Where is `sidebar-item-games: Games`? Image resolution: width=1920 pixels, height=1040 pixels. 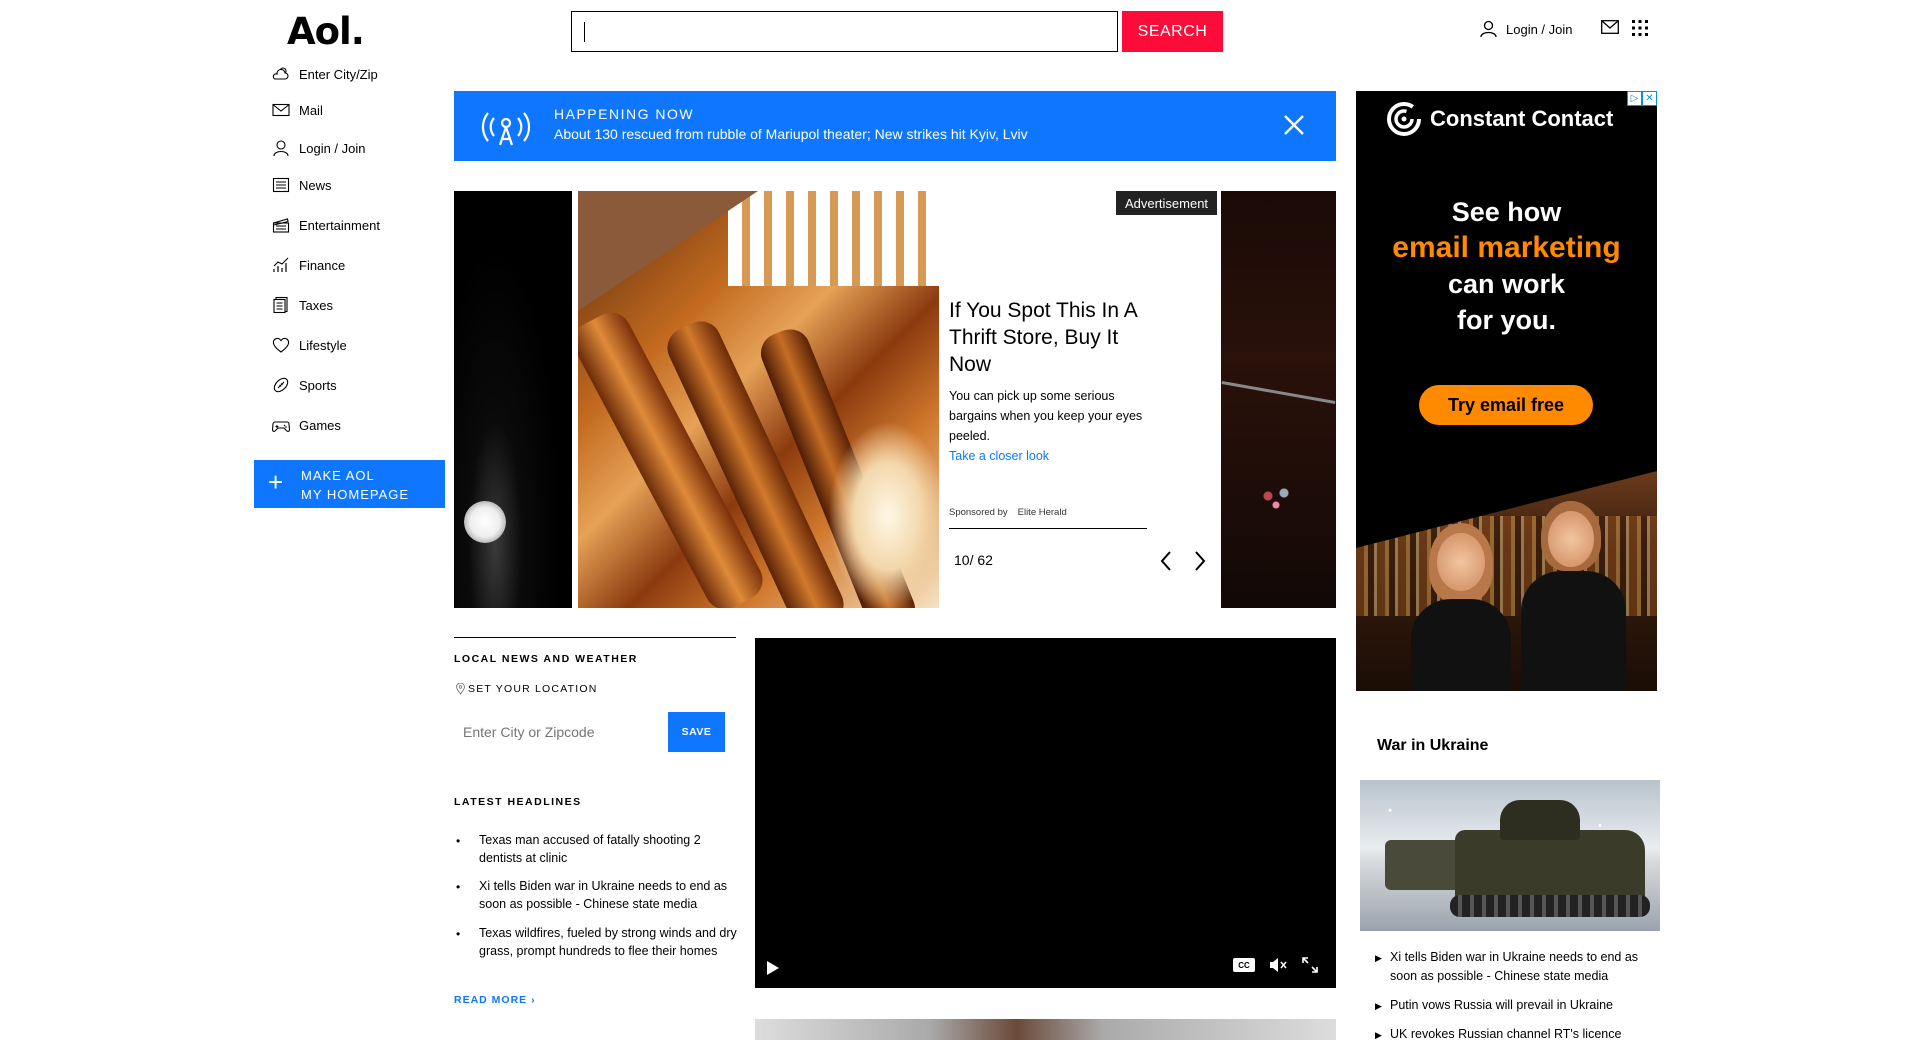 sidebar-item-games: Games is located at coordinates (306, 425).